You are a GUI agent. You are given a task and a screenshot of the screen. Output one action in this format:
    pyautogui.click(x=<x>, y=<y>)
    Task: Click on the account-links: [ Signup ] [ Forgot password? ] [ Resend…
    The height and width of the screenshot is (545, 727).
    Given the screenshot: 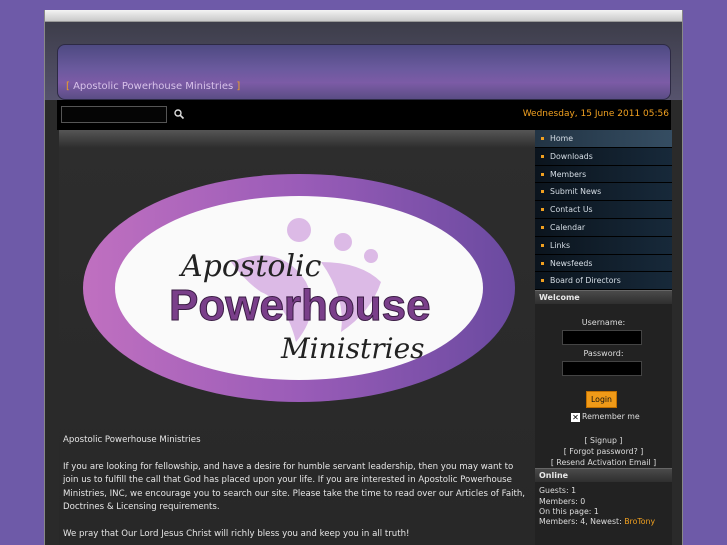 What is the action you would take?
    pyautogui.click(x=603, y=451)
    